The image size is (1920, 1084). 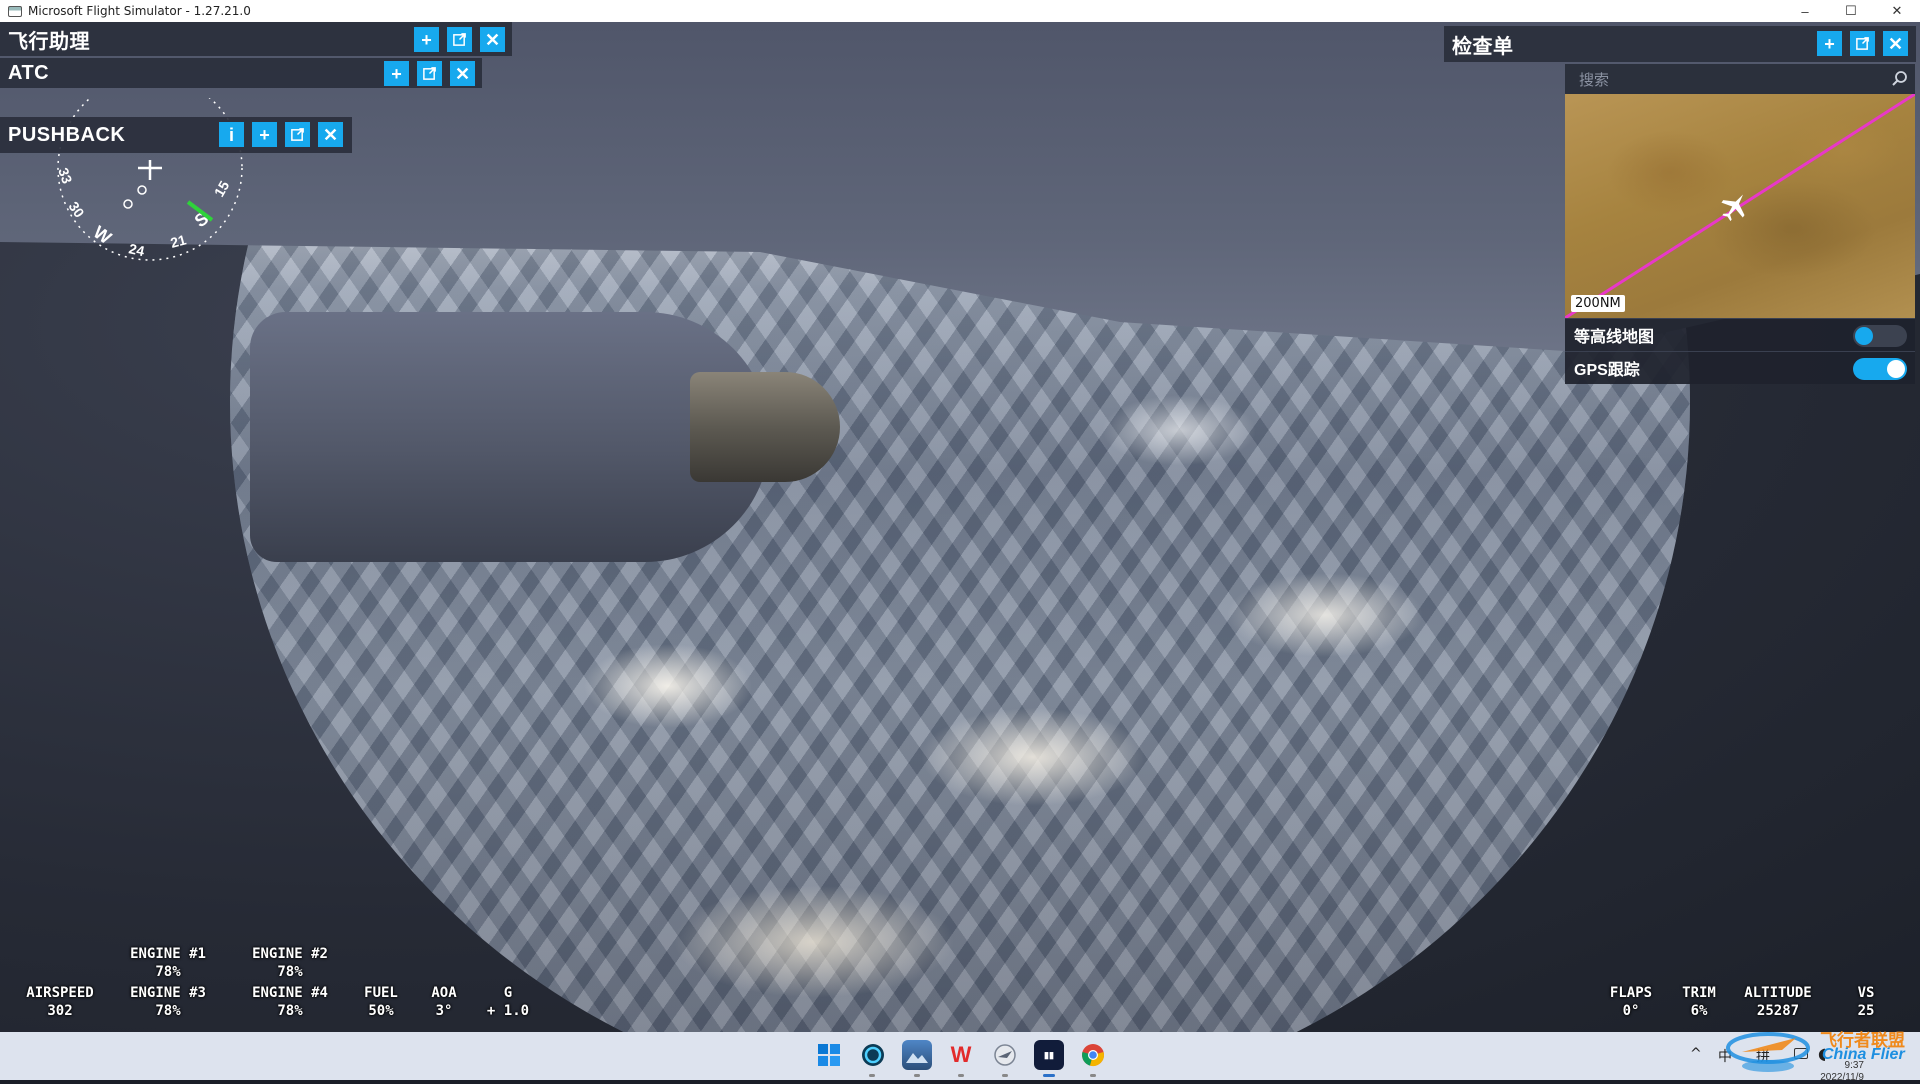 What do you see at coordinates (1598, 303) in the screenshot?
I see `map-scale-label: 200NM` at bounding box center [1598, 303].